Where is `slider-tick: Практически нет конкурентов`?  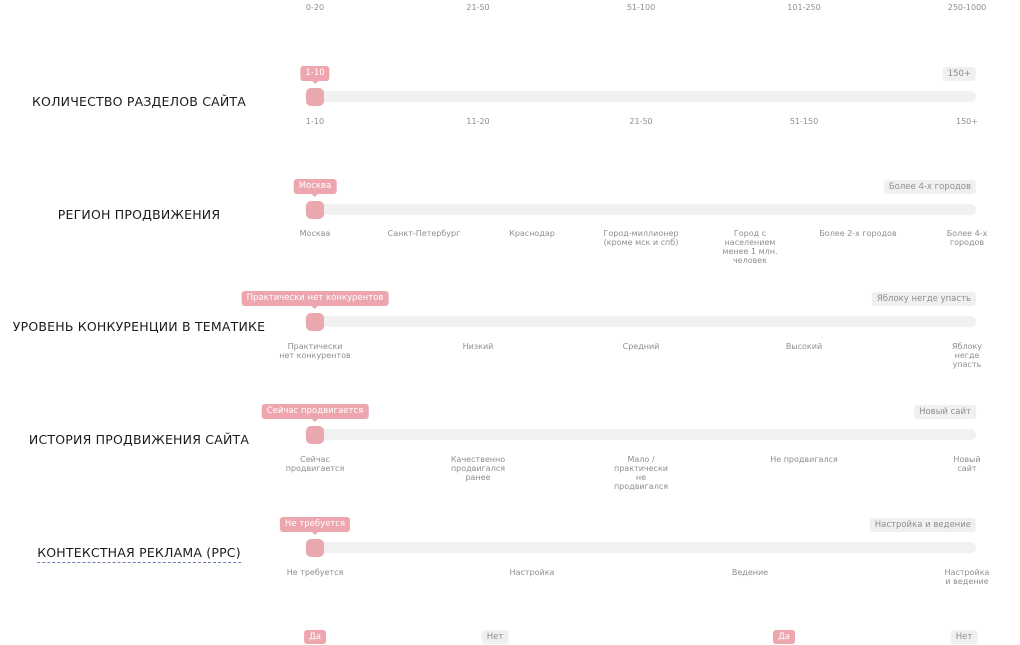 slider-tick: Практически нет конкурентов is located at coordinates (315, 351).